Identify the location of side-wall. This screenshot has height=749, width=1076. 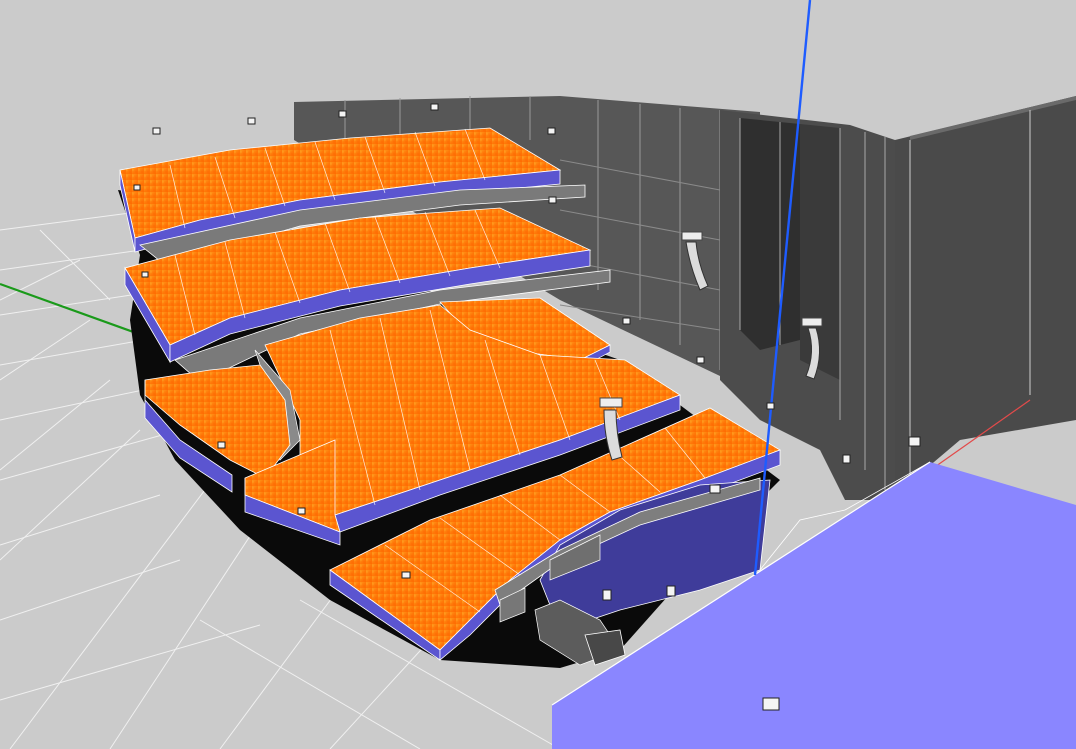
(985, 296).